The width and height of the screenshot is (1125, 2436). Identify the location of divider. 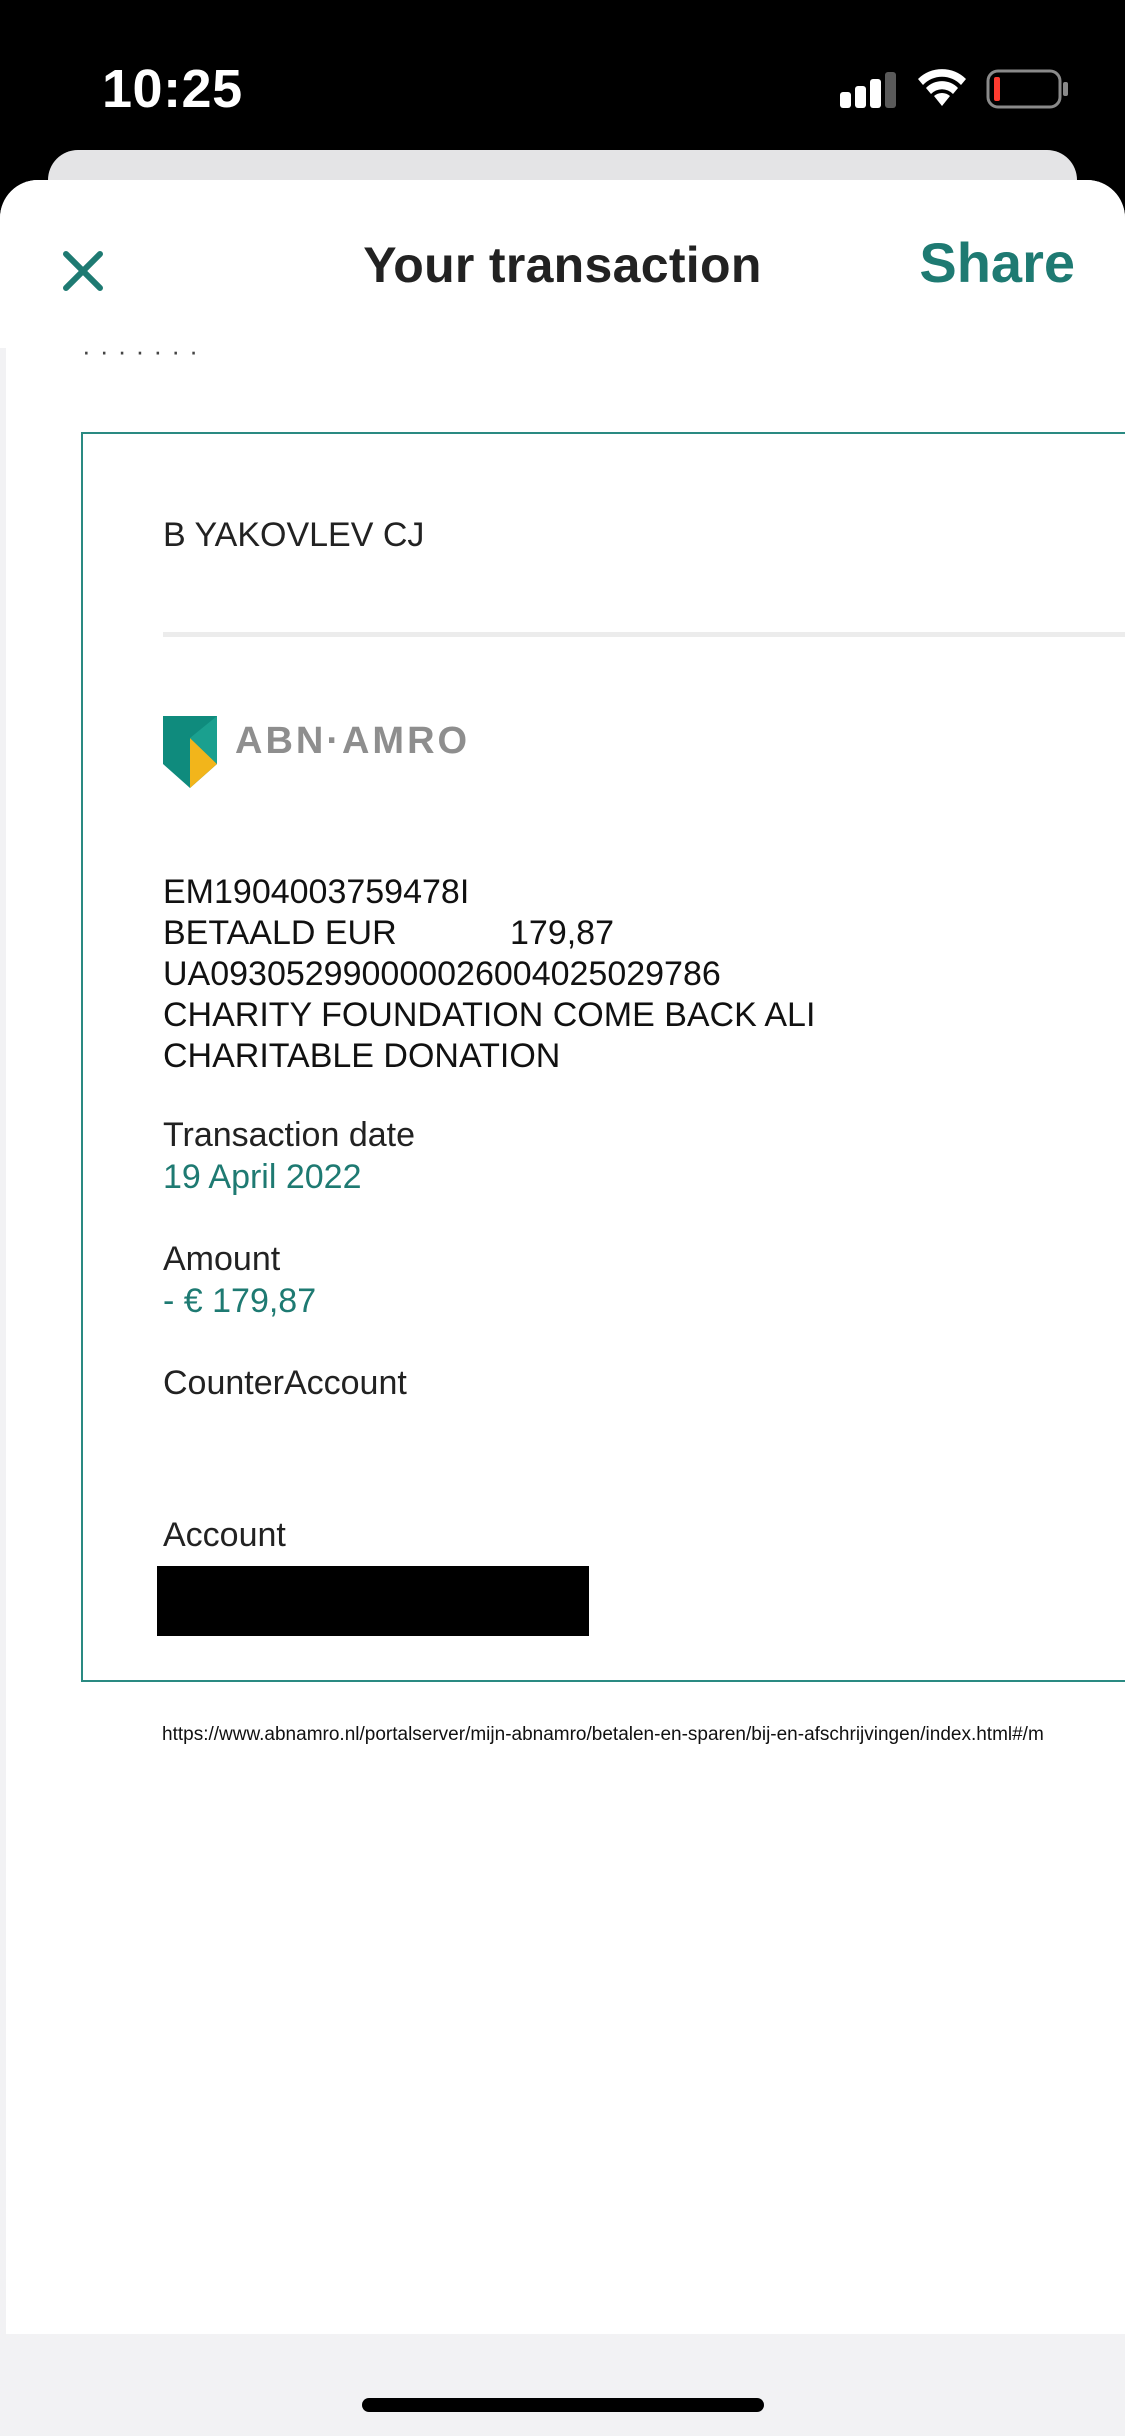
(644, 634).